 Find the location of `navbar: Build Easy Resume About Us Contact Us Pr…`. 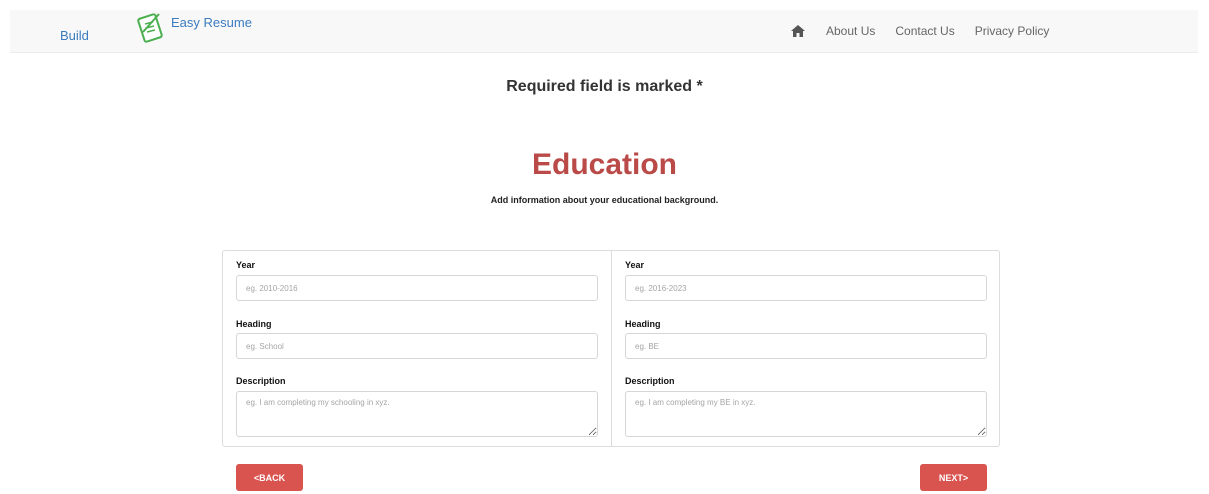

navbar: Build Easy Resume About Us Contact Us Pr… is located at coordinates (604, 31).